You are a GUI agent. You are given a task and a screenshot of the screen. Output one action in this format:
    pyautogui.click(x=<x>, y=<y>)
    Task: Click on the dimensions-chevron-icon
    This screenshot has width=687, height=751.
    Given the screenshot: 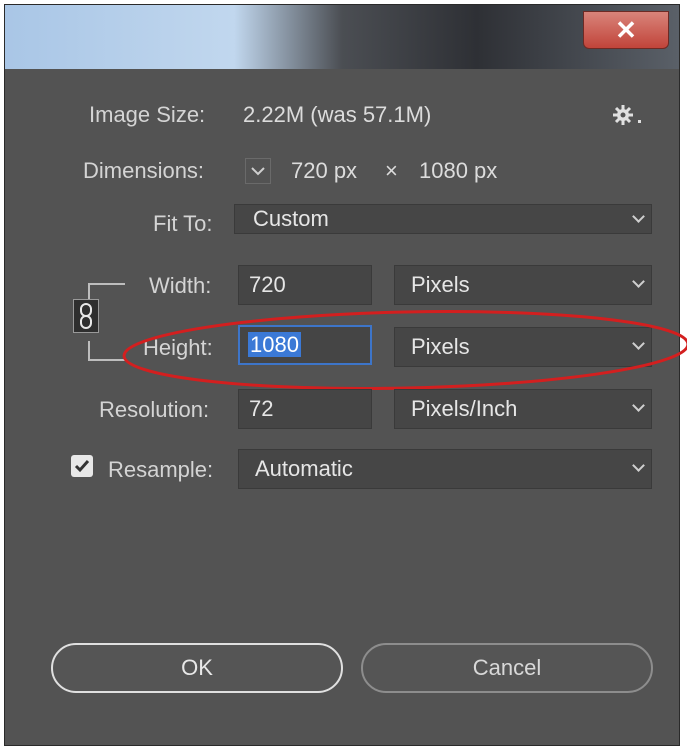 What is the action you would take?
    pyautogui.click(x=258, y=171)
    